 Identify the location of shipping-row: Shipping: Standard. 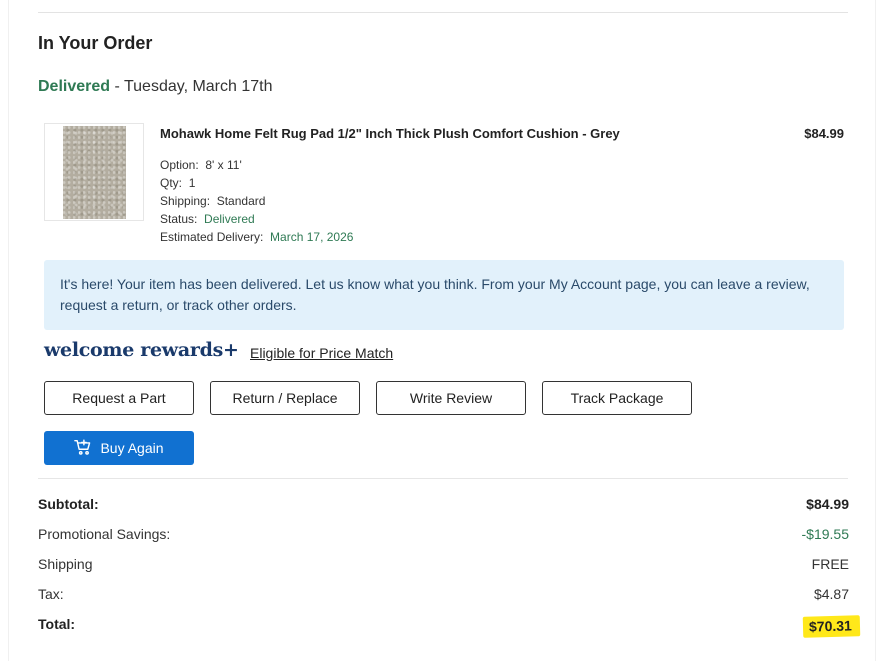
(256, 201).